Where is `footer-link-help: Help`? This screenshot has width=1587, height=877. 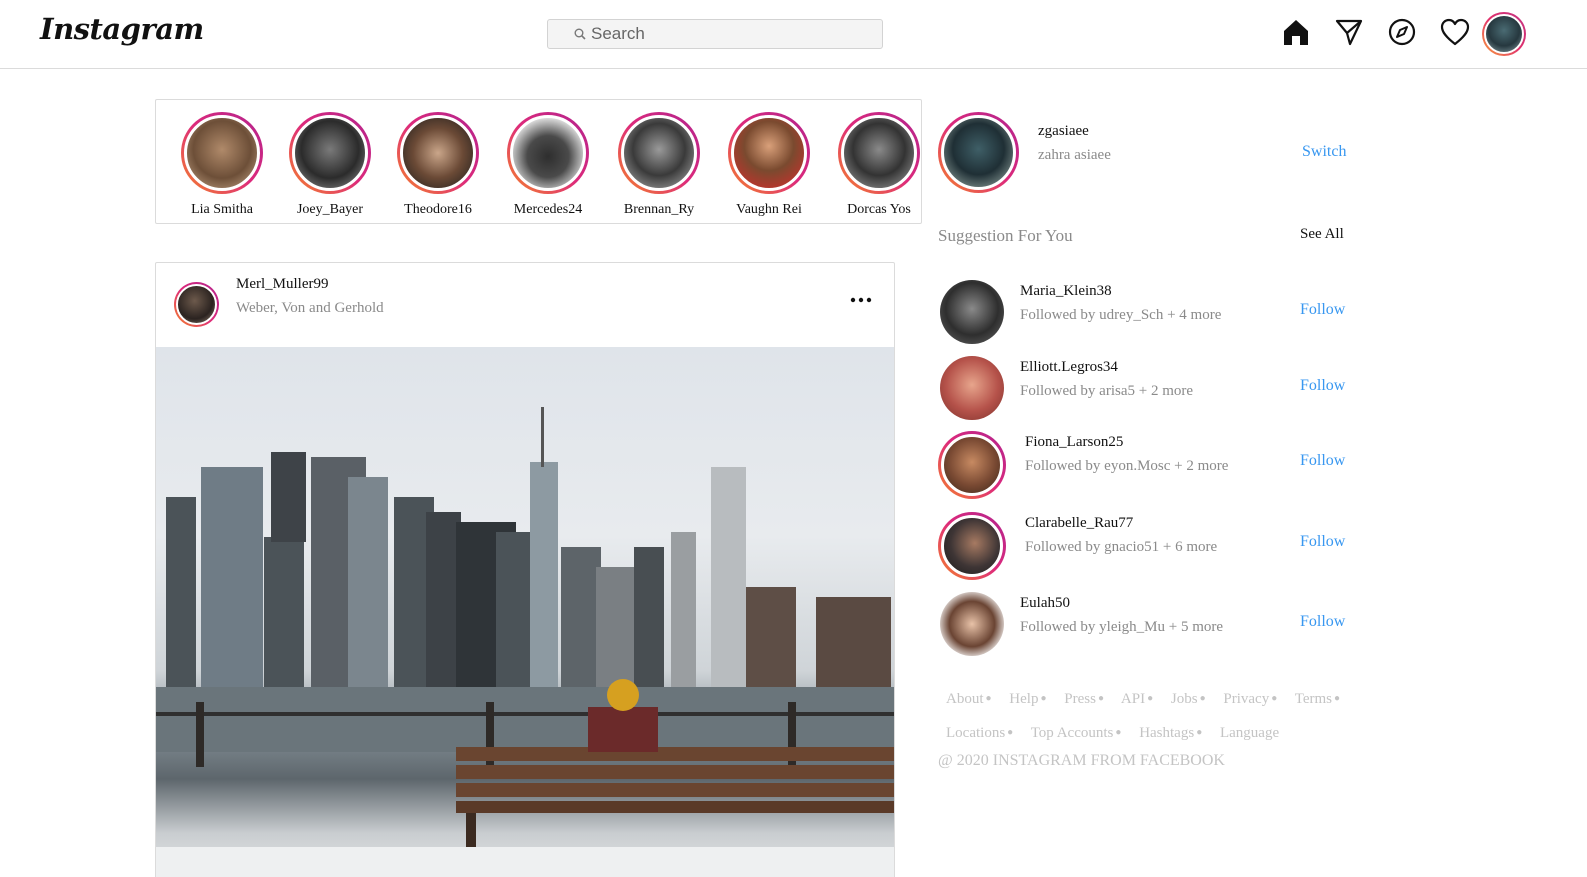
footer-link-help: Help is located at coordinates (1023, 699).